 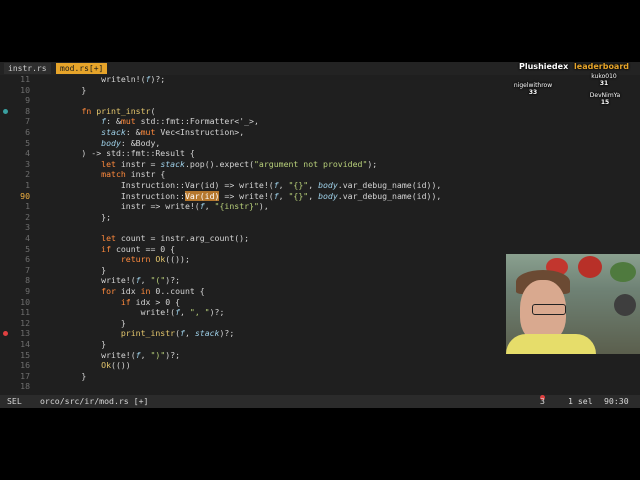 I want to click on line-number: 14, so click(x=25, y=344).